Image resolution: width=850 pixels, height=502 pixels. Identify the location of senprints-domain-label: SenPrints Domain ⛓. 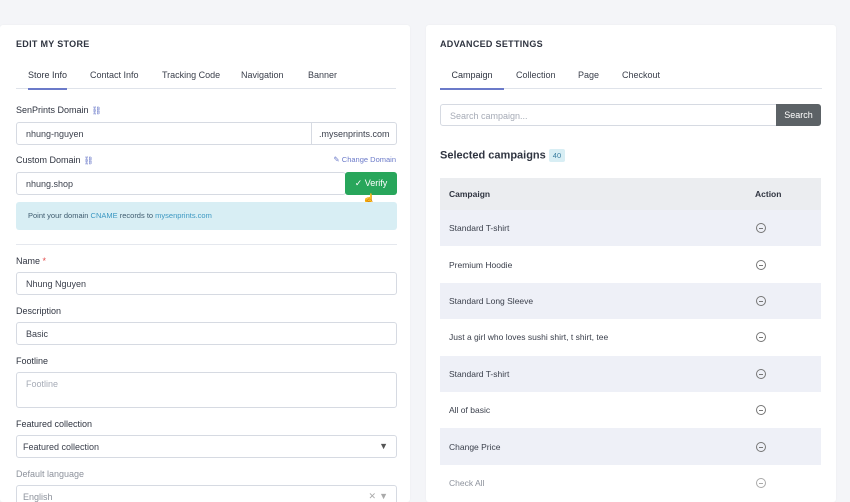
(59, 110).